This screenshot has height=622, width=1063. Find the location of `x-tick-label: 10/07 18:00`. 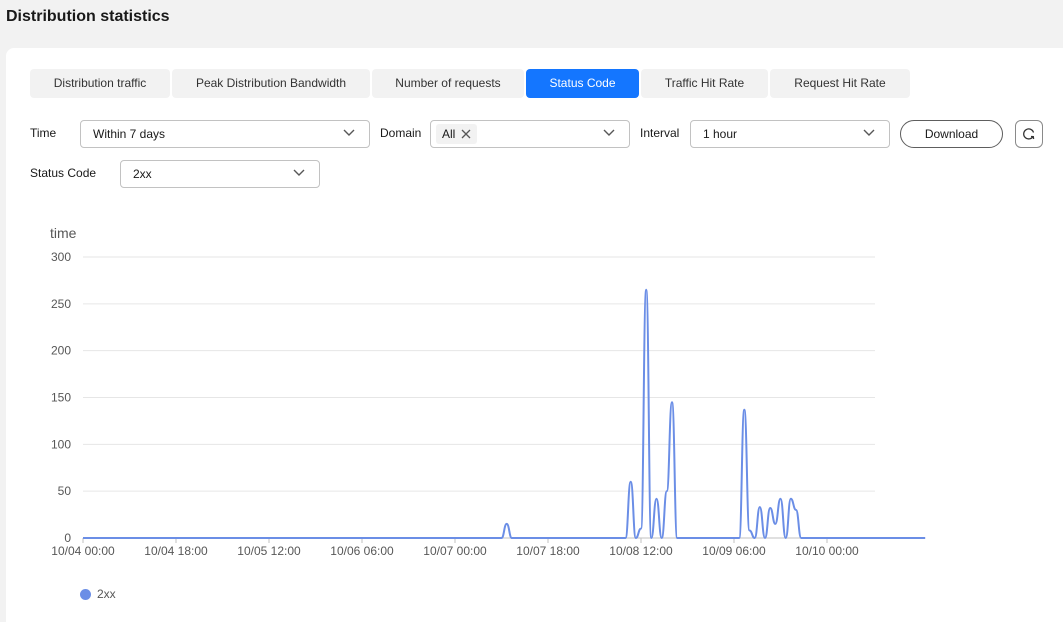

x-tick-label: 10/07 18:00 is located at coordinates (548, 551).